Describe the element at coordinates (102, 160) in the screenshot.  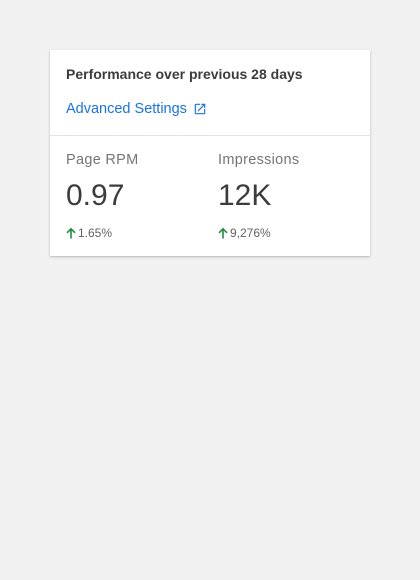
I see `metric-label: Page RPM` at that location.